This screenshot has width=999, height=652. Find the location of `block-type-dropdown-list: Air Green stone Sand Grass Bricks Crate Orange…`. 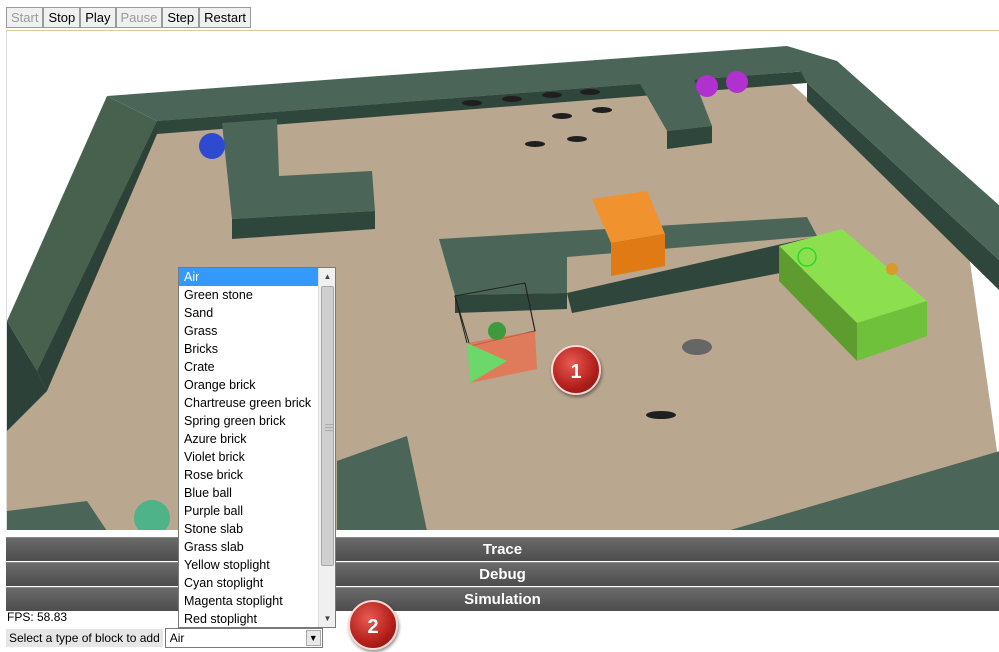

block-type-dropdown-list: Air Green stone Sand Grass Bricks Crate Orange… is located at coordinates (257, 447).